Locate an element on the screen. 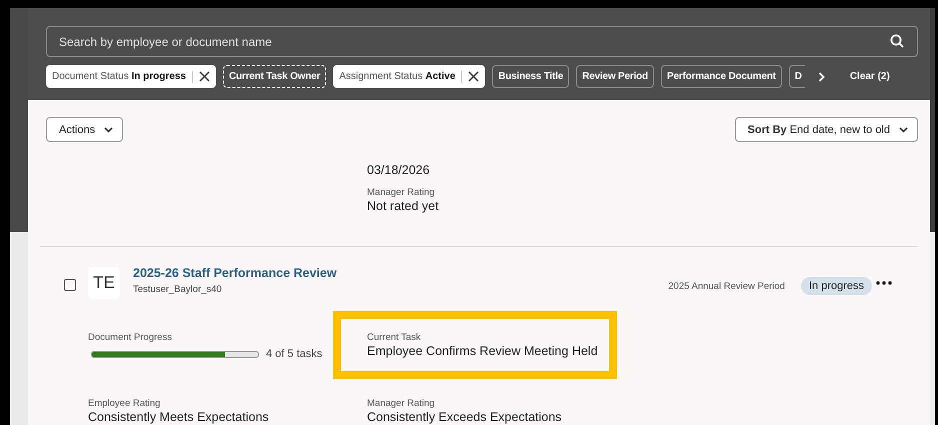 The width and height of the screenshot is (938, 425). field-value: Not rated yet is located at coordinates (403, 206).